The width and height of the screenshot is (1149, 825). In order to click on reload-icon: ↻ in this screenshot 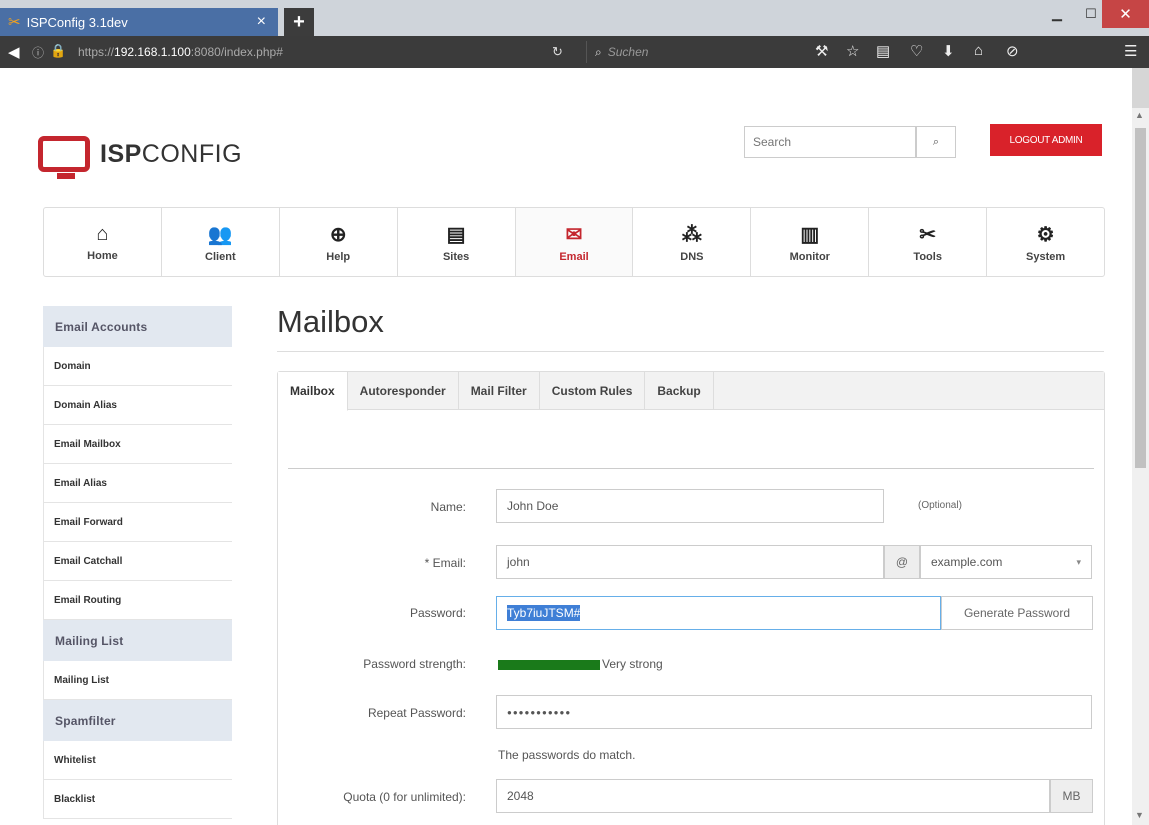, I will do `click(557, 52)`.